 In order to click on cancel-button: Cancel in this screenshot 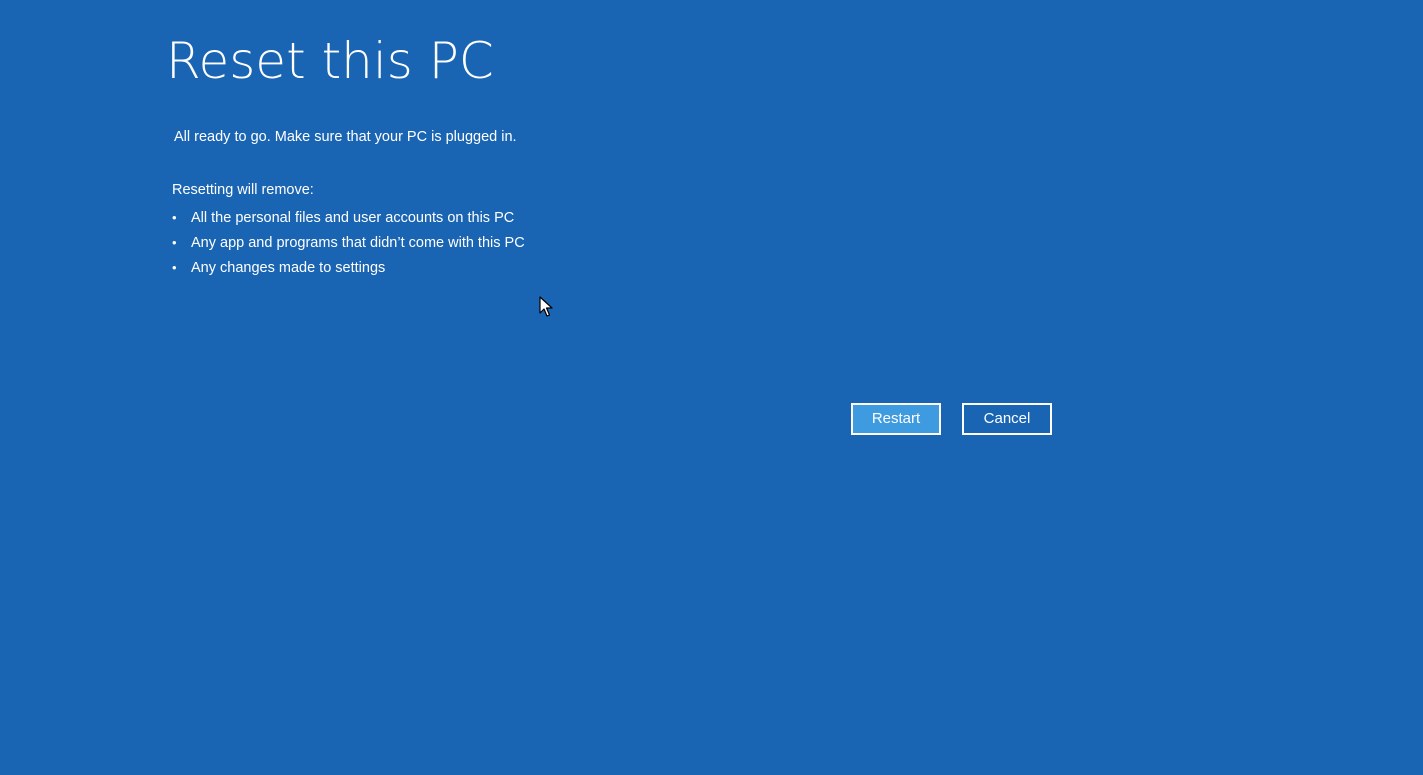, I will do `click(1007, 419)`.